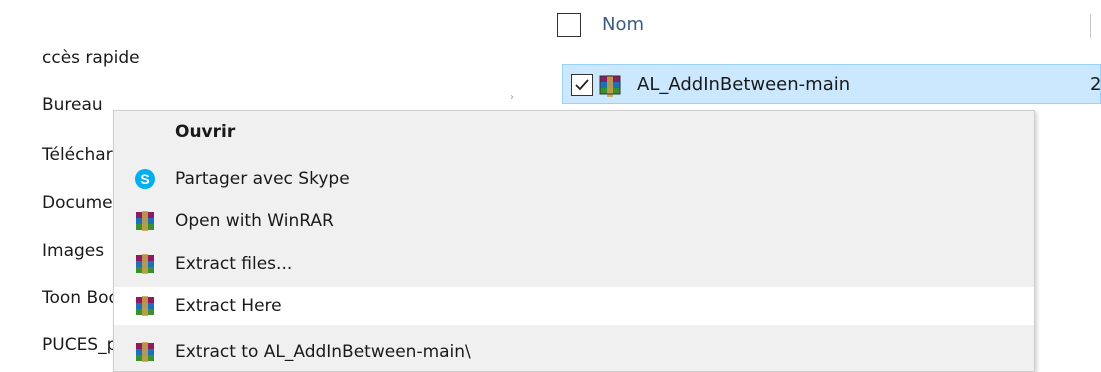  I want to click on menu-item-extract-to-folder: Extract to AL_AddInBetween-main\, so click(574, 352).